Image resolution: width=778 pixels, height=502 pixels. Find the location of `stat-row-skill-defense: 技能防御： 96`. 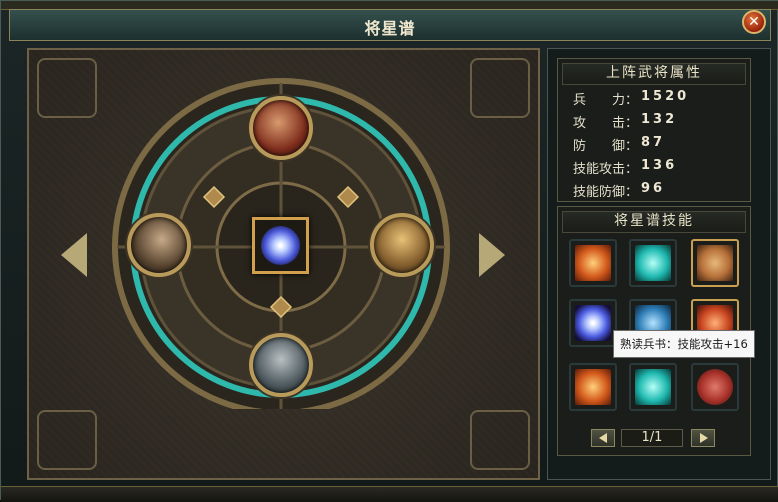

stat-row-skill-defense: 技能防御： 96 is located at coordinates (668, 191).